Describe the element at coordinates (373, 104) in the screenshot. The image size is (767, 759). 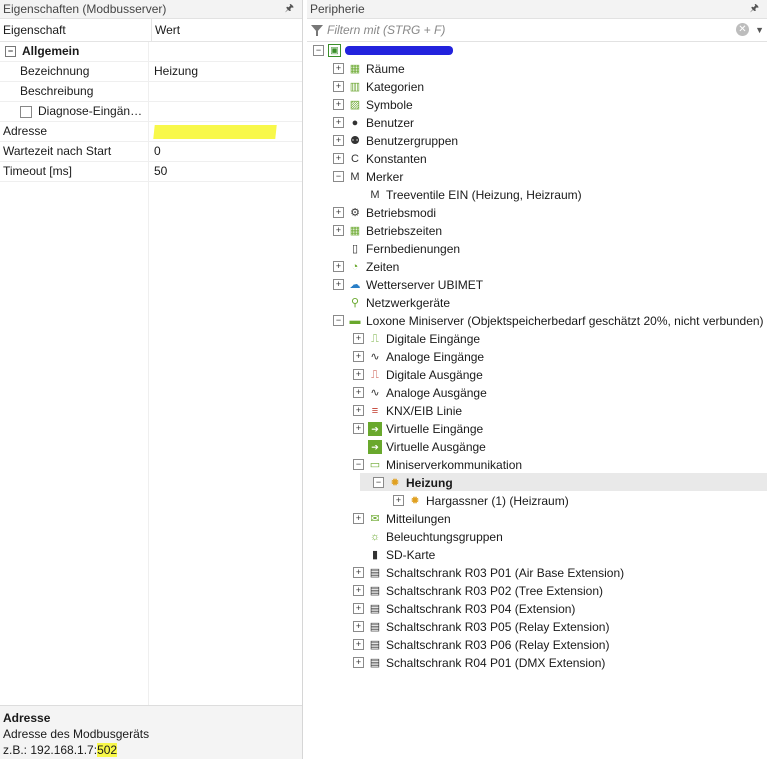
I see `tree-node: + ▨ Symbole` at that location.